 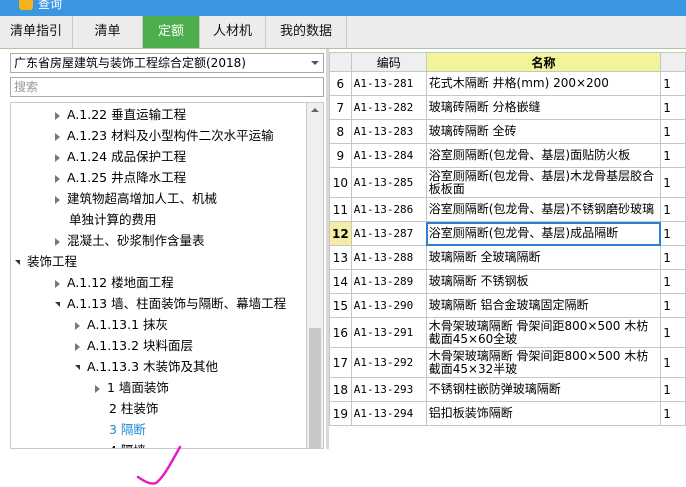 I want to click on table-row: 12 A1-13-287 浴室厕隔断(包龙骨、基层)成品隔断 1, so click(x=507, y=233).